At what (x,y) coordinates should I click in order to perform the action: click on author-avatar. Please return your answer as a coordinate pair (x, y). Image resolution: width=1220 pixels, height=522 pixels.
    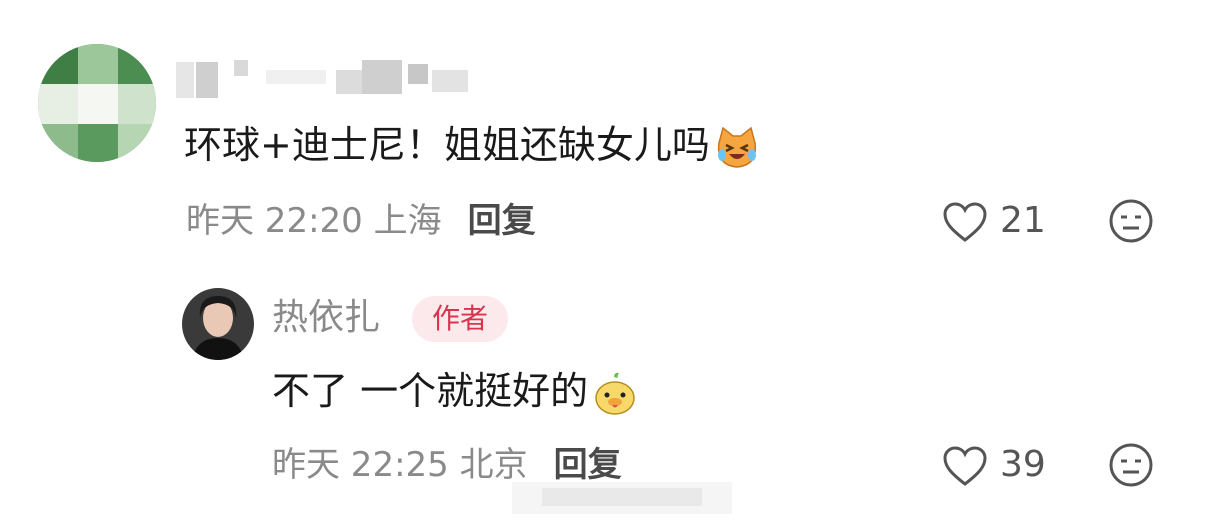
    Looking at the image, I should click on (218, 324).